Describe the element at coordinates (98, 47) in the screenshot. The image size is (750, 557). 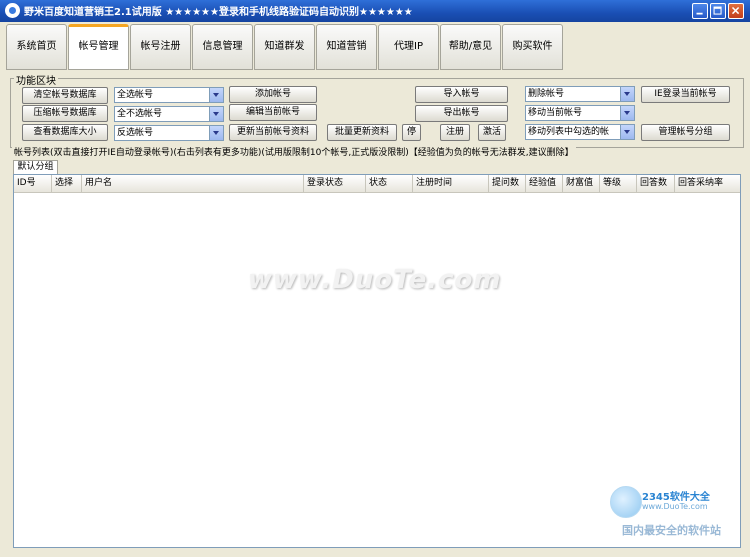
I see `tab-account-management: 帐号管理` at that location.